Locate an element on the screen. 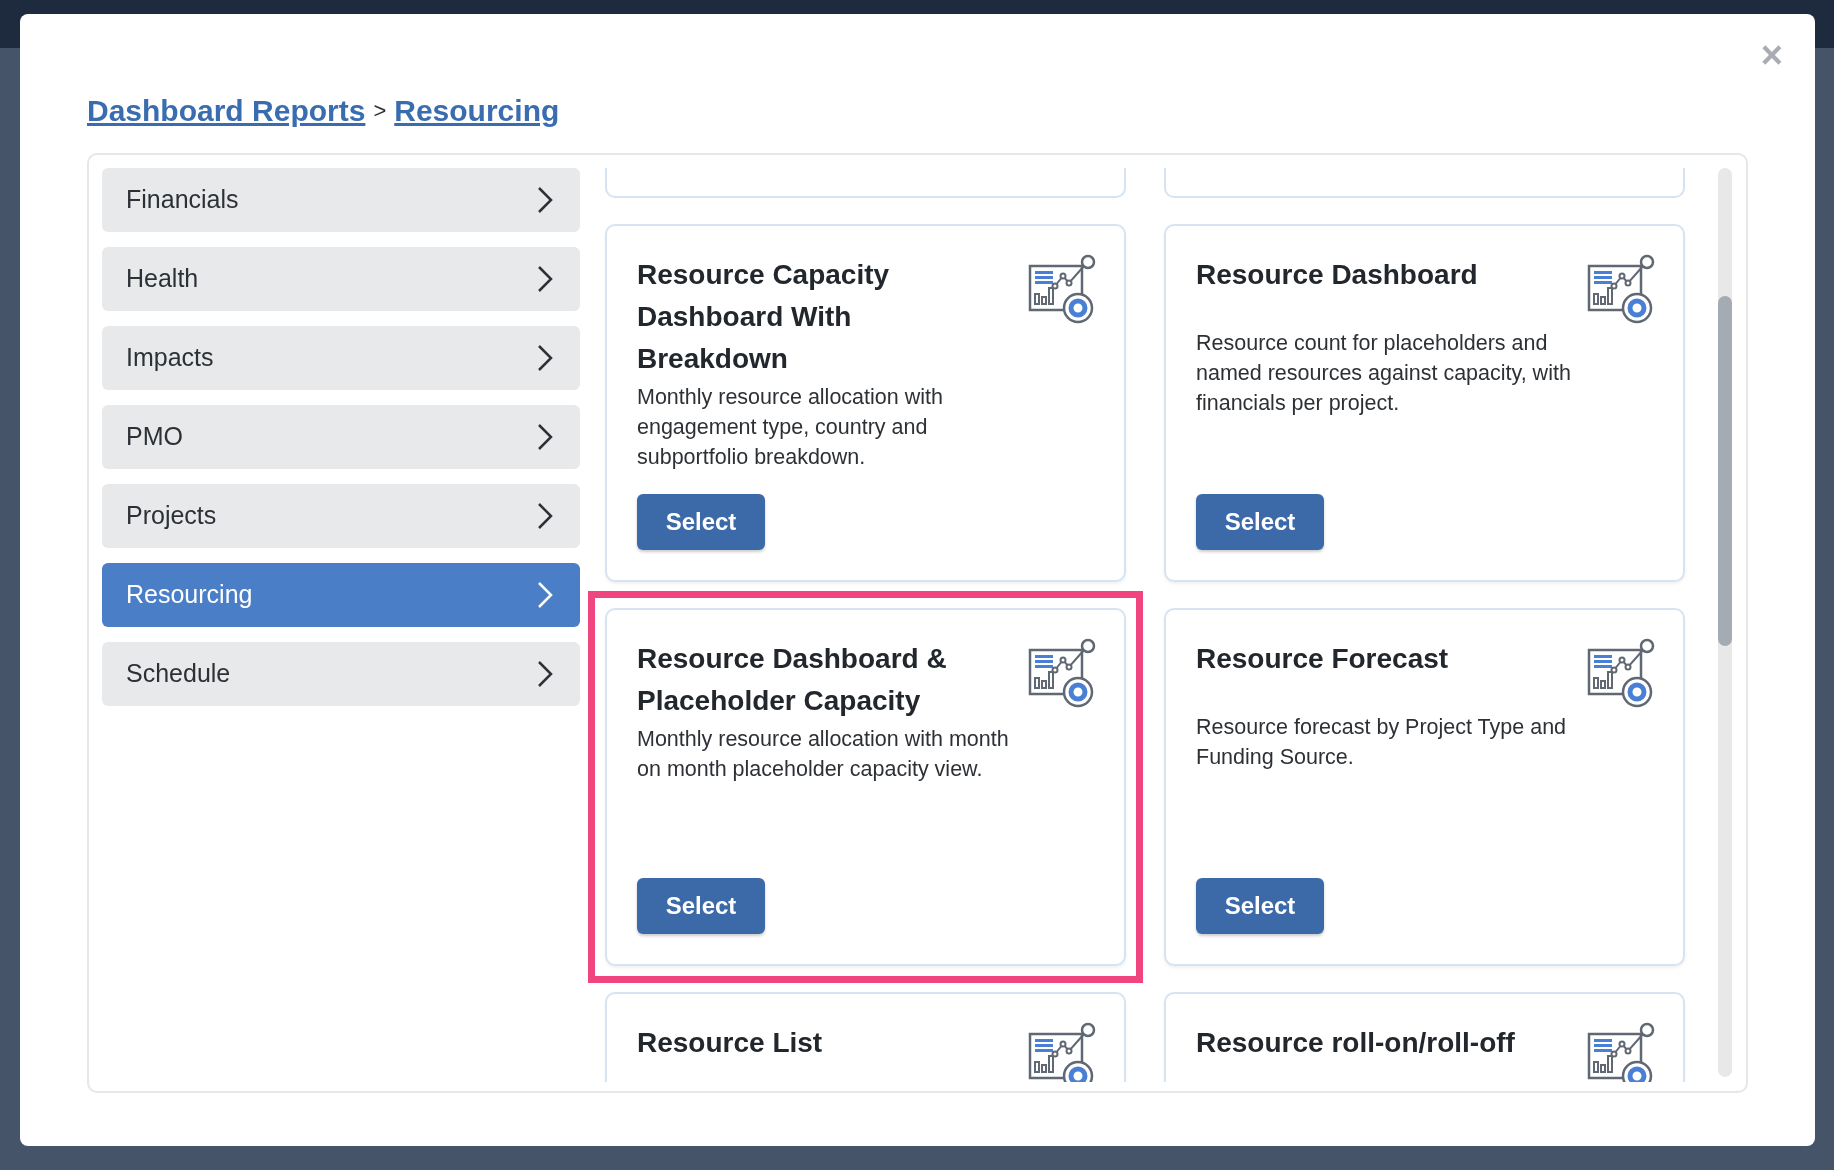 The image size is (1834, 1170). category-item: Schedule is located at coordinates (341, 674).